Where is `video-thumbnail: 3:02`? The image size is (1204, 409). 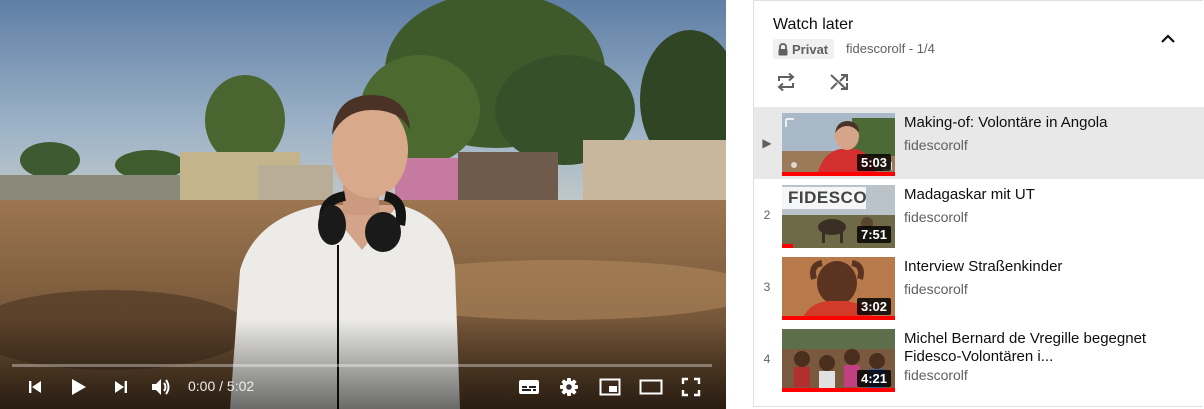
video-thumbnail: 3:02 is located at coordinates (838, 288).